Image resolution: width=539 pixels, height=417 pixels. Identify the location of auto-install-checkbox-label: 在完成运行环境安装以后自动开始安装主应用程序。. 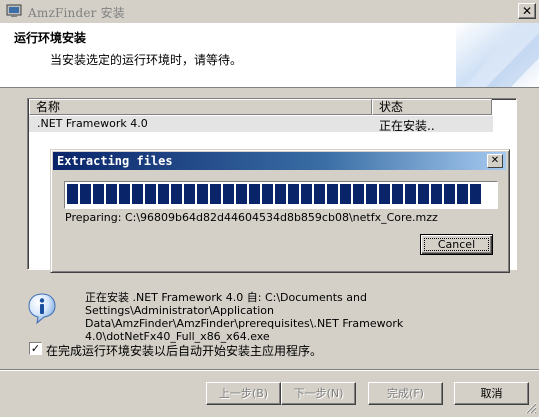
(184, 350).